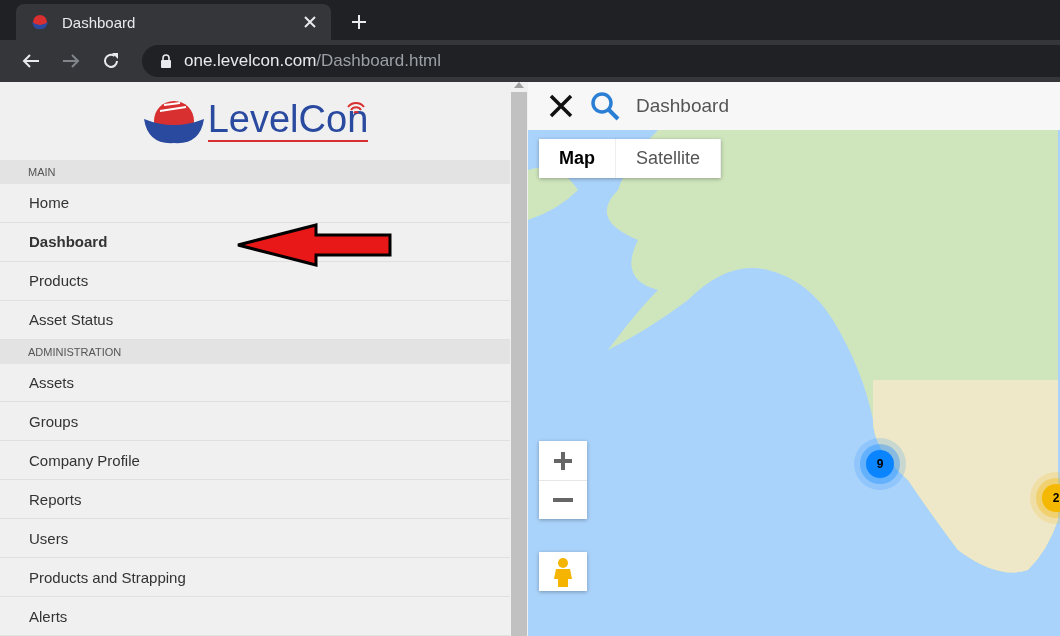  Describe the element at coordinates (669, 158) in the screenshot. I see `map-type-button: Satellite` at that location.